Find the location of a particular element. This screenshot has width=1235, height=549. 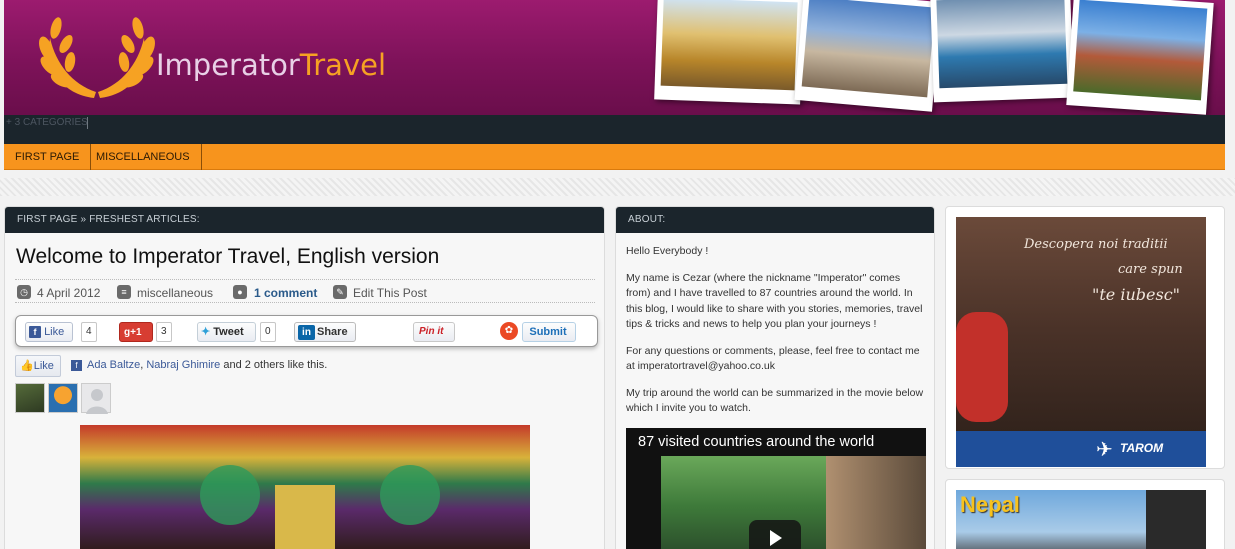

linkedin-share-button: in Share is located at coordinates (325, 332).